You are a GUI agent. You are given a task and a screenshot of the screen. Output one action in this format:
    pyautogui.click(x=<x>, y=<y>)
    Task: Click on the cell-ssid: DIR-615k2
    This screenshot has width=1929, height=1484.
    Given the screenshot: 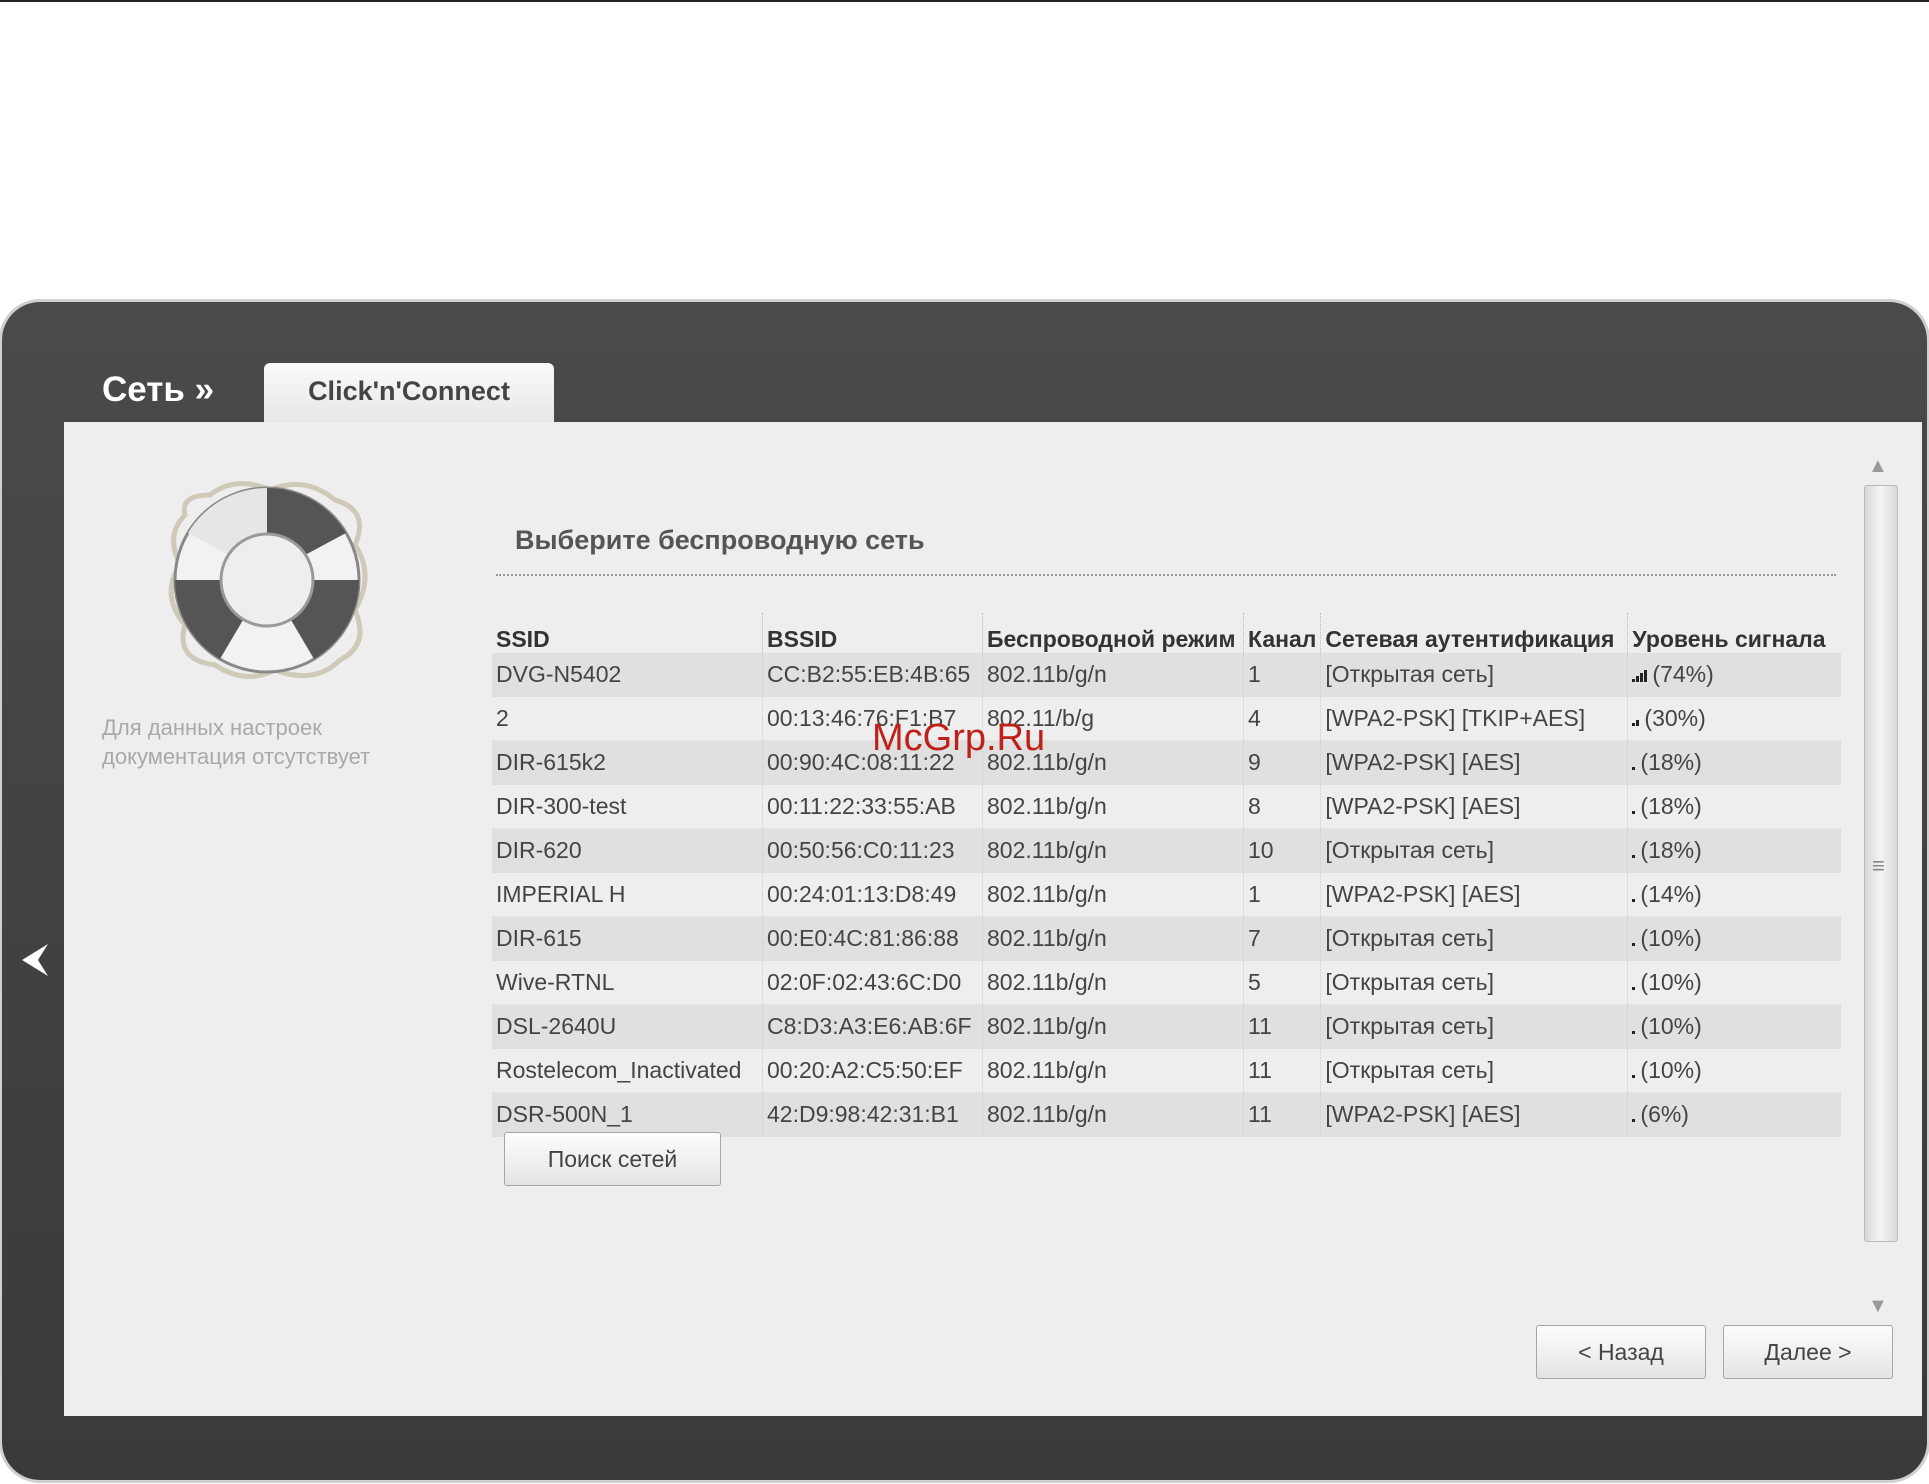 What is the action you would take?
    pyautogui.click(x=627, y=762)
    